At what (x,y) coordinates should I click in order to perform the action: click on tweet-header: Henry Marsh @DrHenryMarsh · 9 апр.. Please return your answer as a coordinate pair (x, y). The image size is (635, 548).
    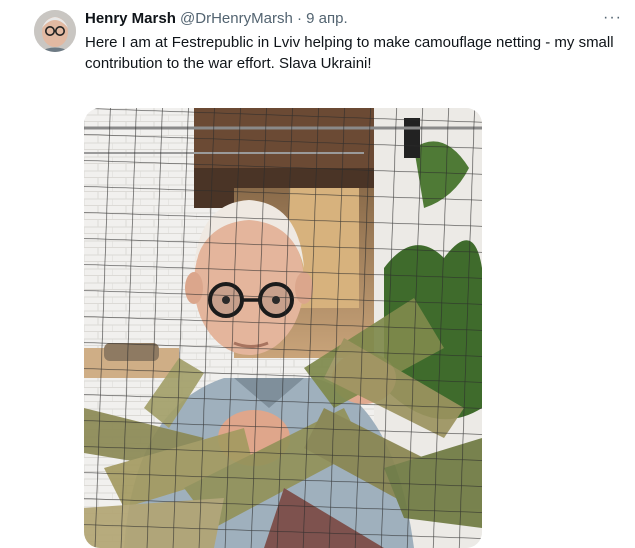
    Looking at the image, I should click on (216, 19).